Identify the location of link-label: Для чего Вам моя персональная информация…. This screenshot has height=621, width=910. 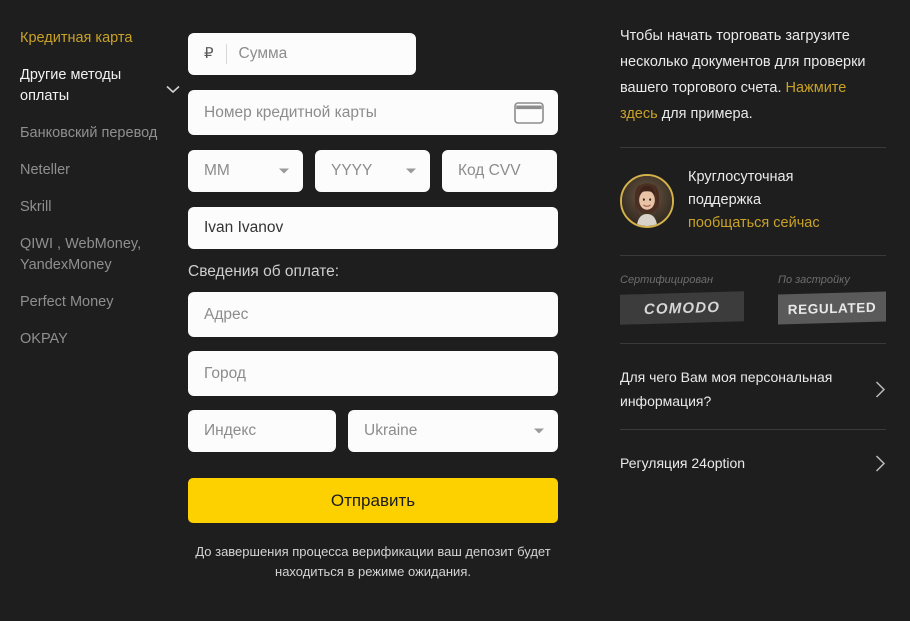
(726, 389).